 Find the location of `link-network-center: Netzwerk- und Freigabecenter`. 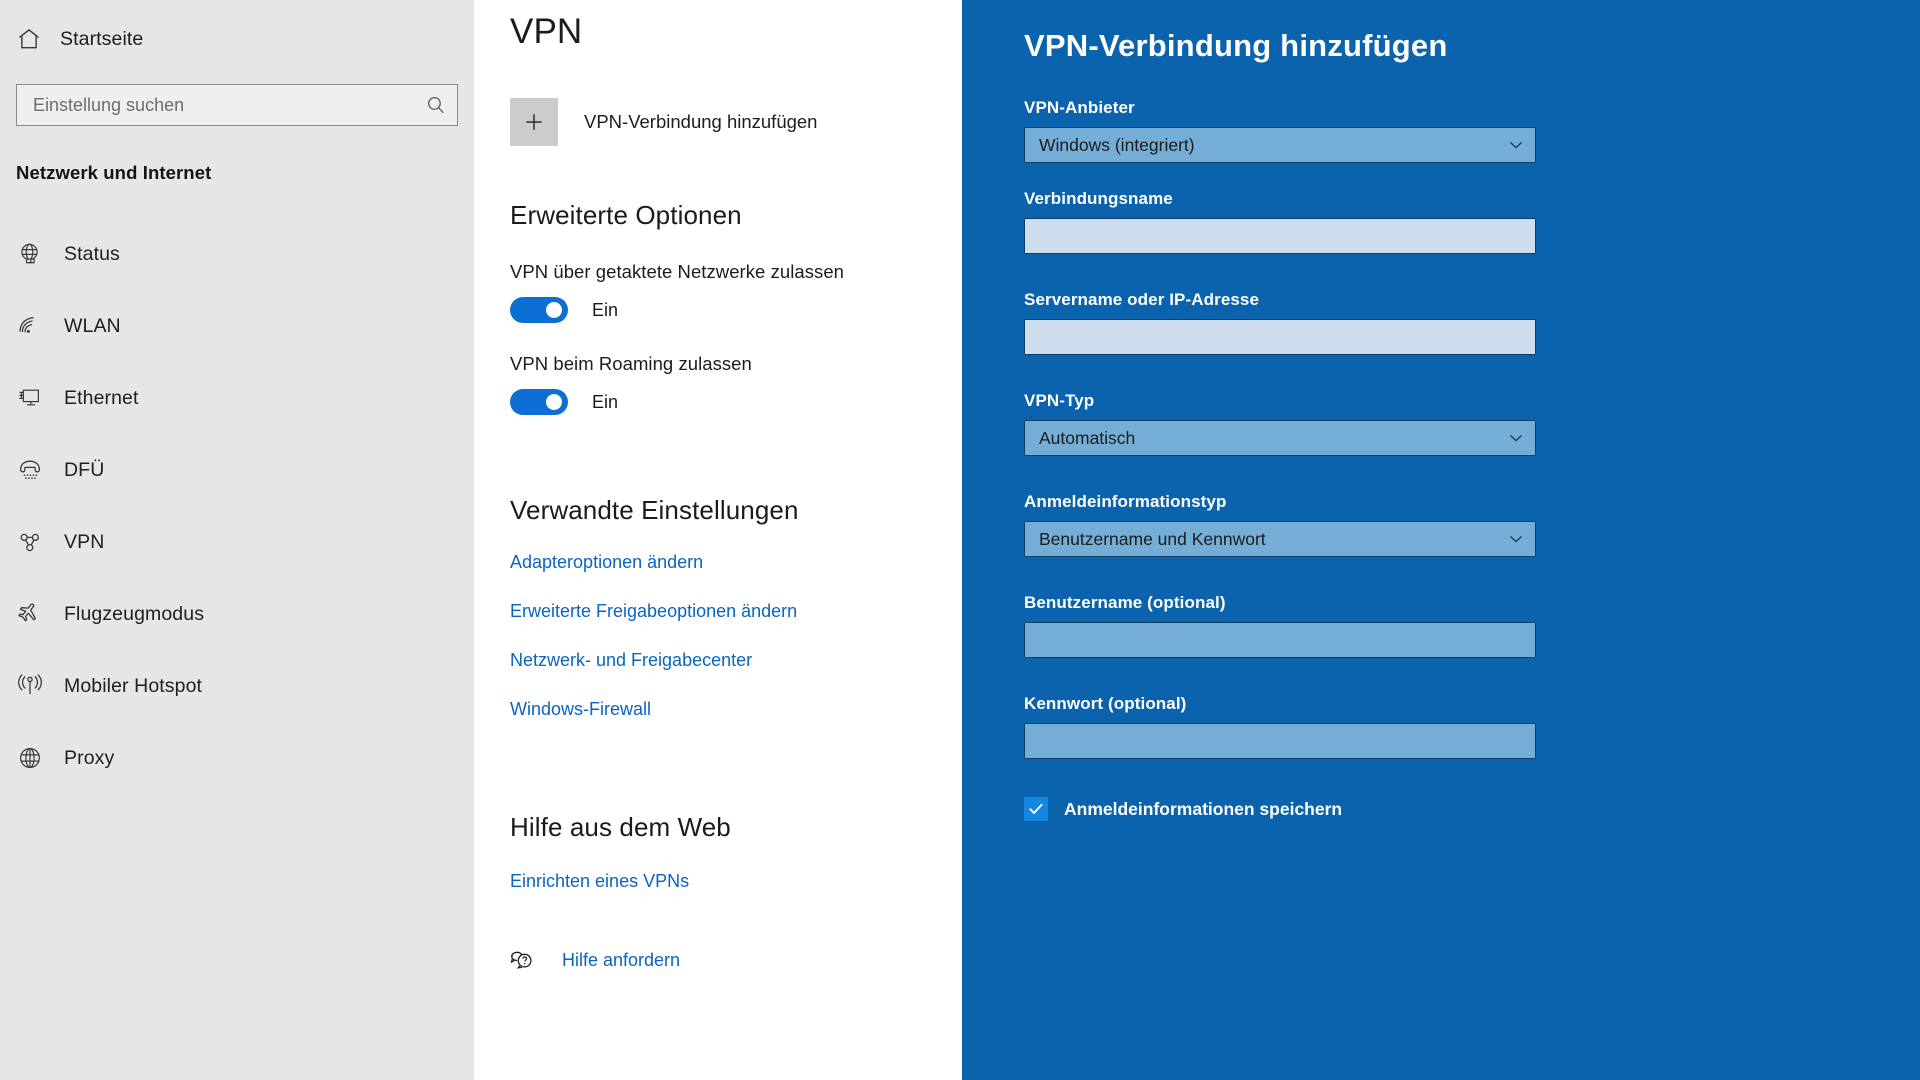

link-network-center: Netzwerk- und Freigabecenter is located at coordinates (631, 660).